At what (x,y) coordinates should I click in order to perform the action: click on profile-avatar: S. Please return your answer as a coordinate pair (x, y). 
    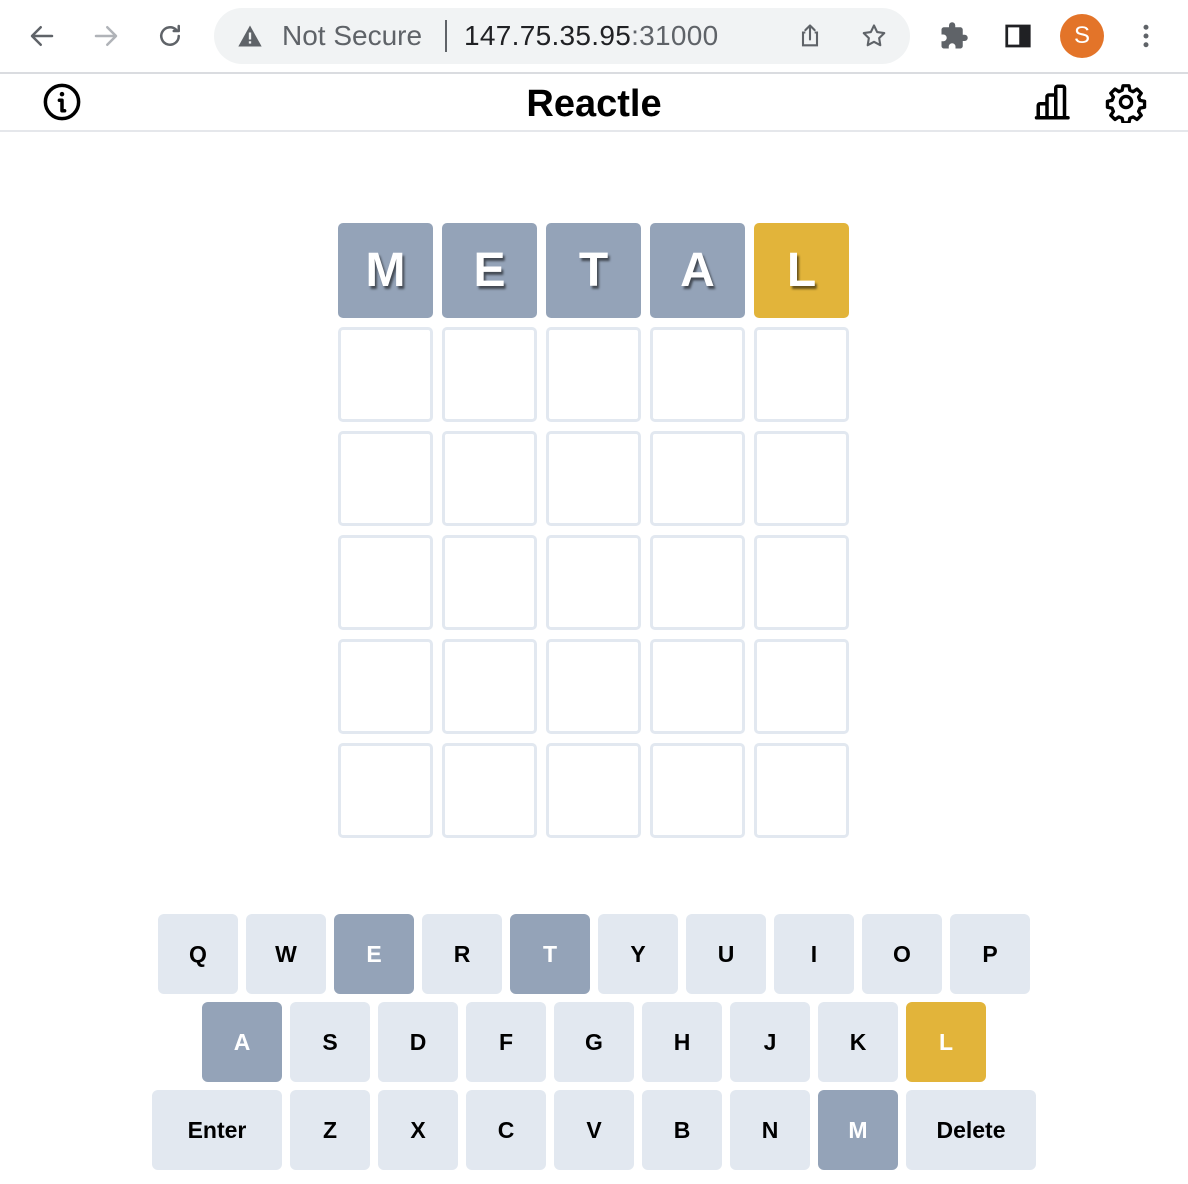
    Looking at the image, I should click on (1082, 36).